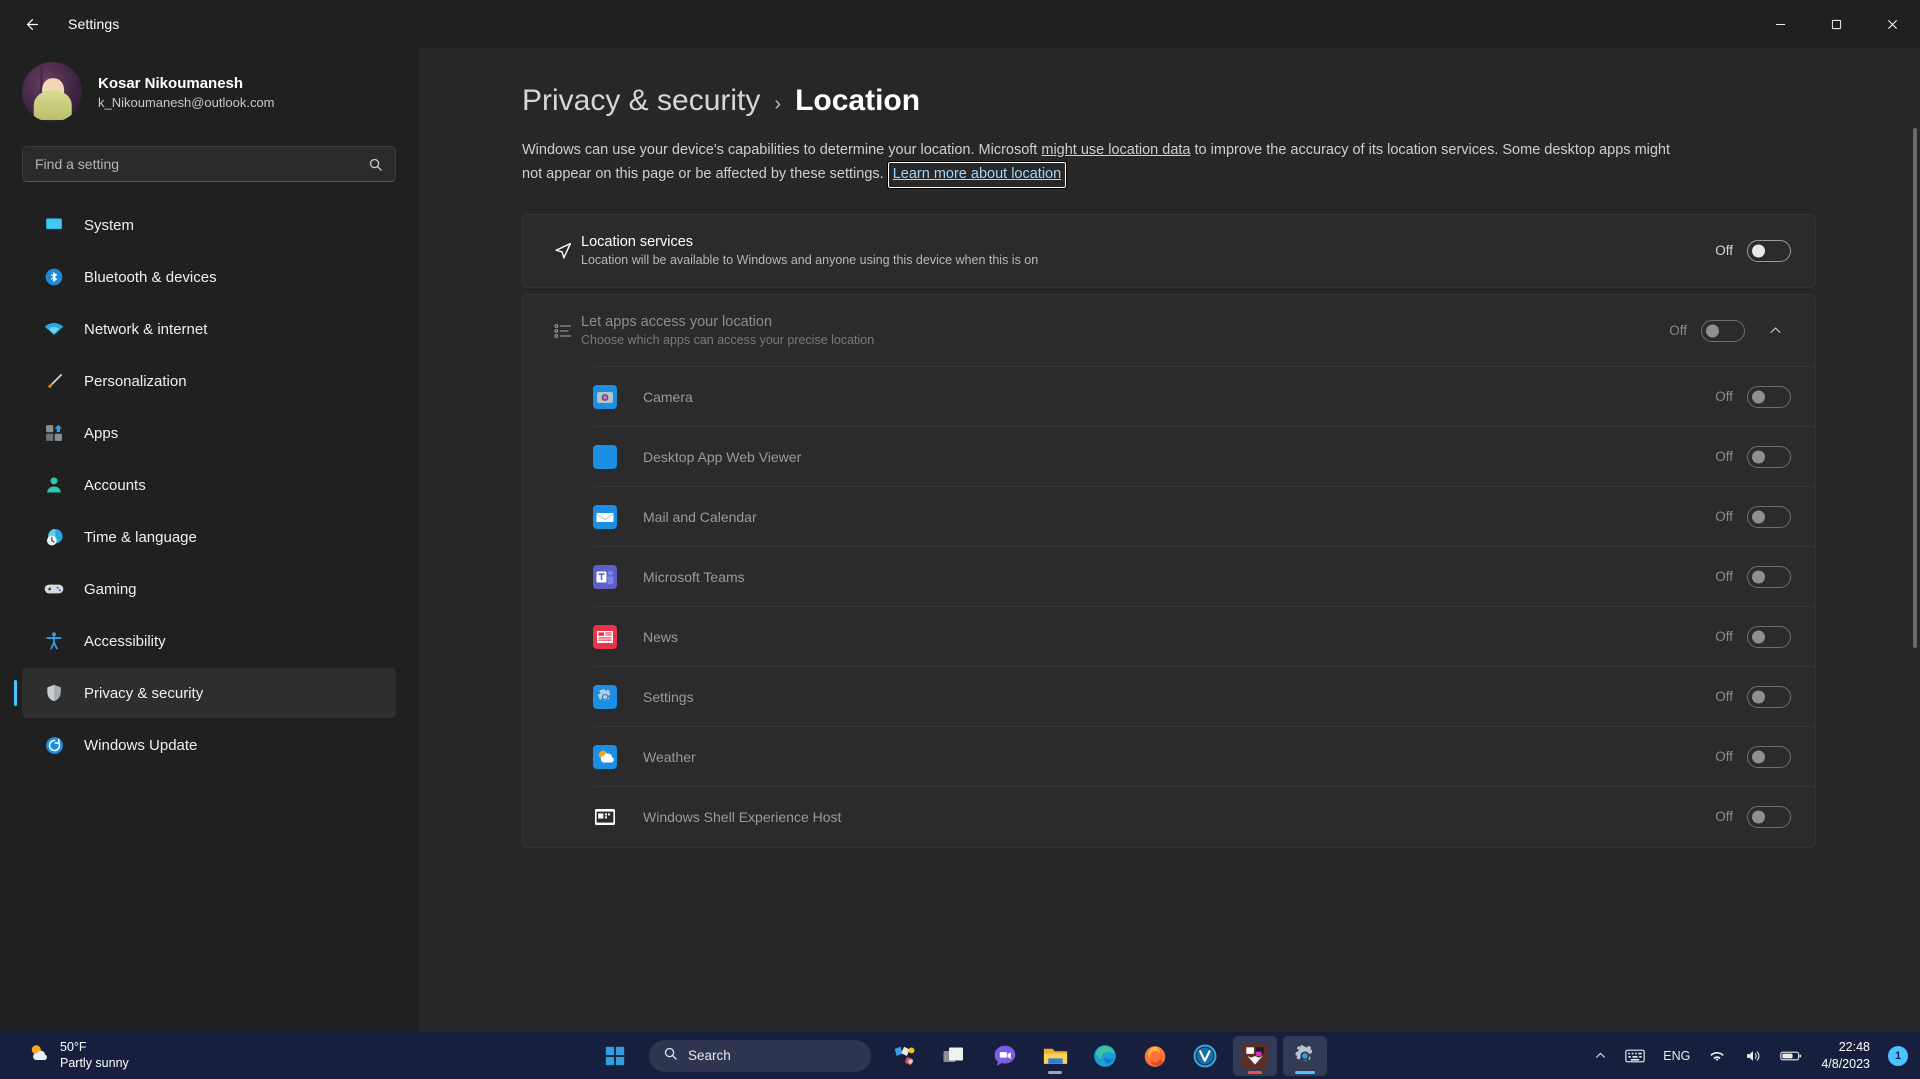  I want to click on tray-chevron-button, so click(1600, 1056).